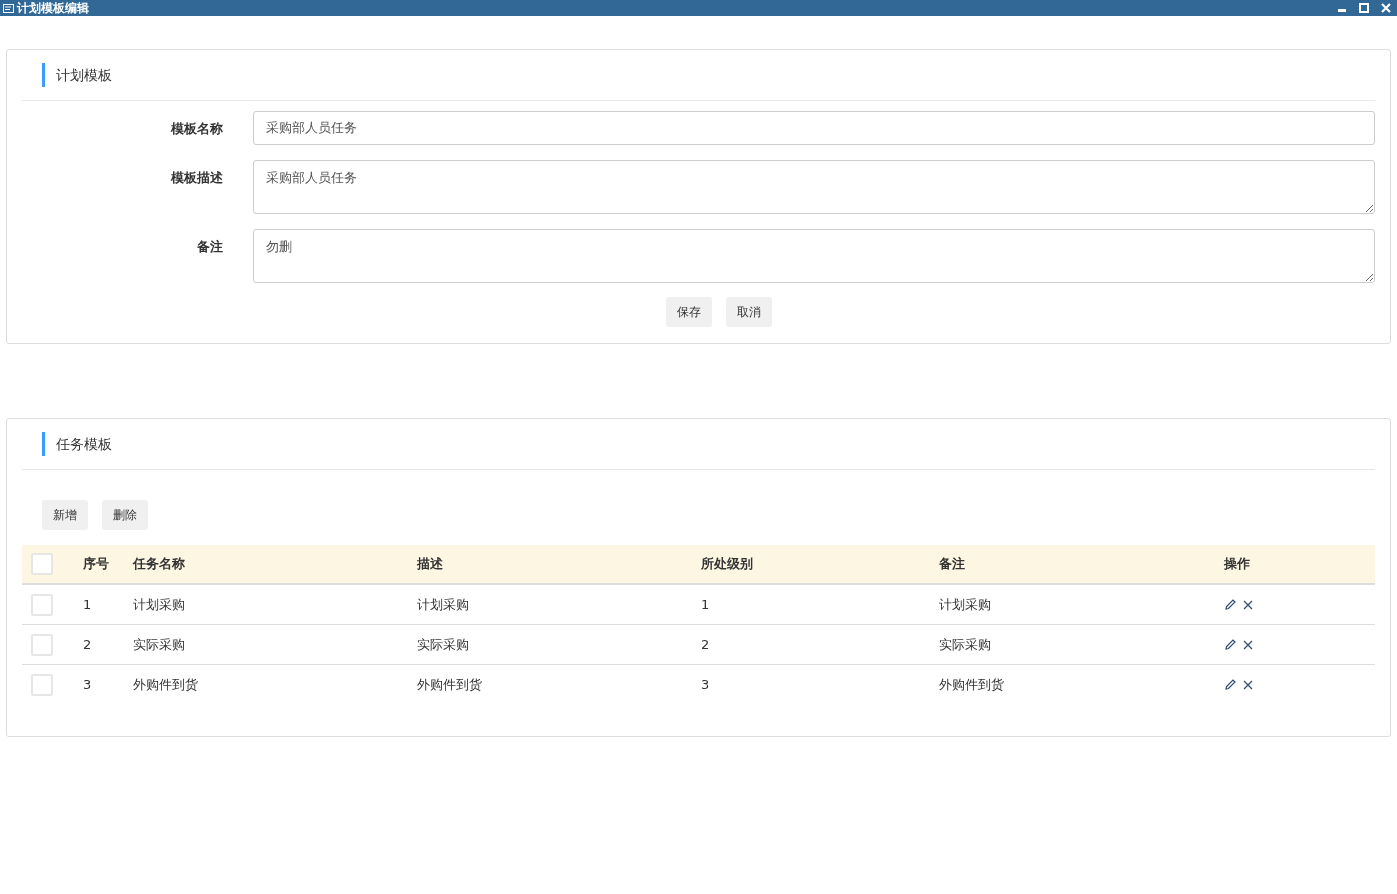 The width and height of the screenshot is (1397, 894). I want to click on column-header: 操作, so click(1237, 564).